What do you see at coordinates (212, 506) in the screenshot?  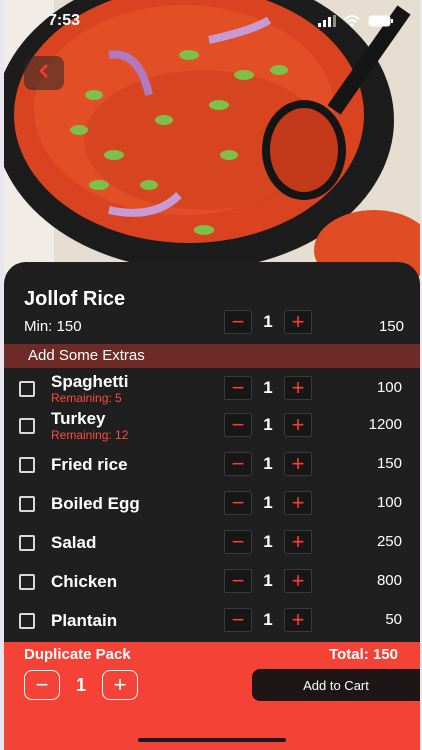 I see `extra-row-boiled-egg: Boiled Egg − 1 + 100` at bounding box center [212, 506].